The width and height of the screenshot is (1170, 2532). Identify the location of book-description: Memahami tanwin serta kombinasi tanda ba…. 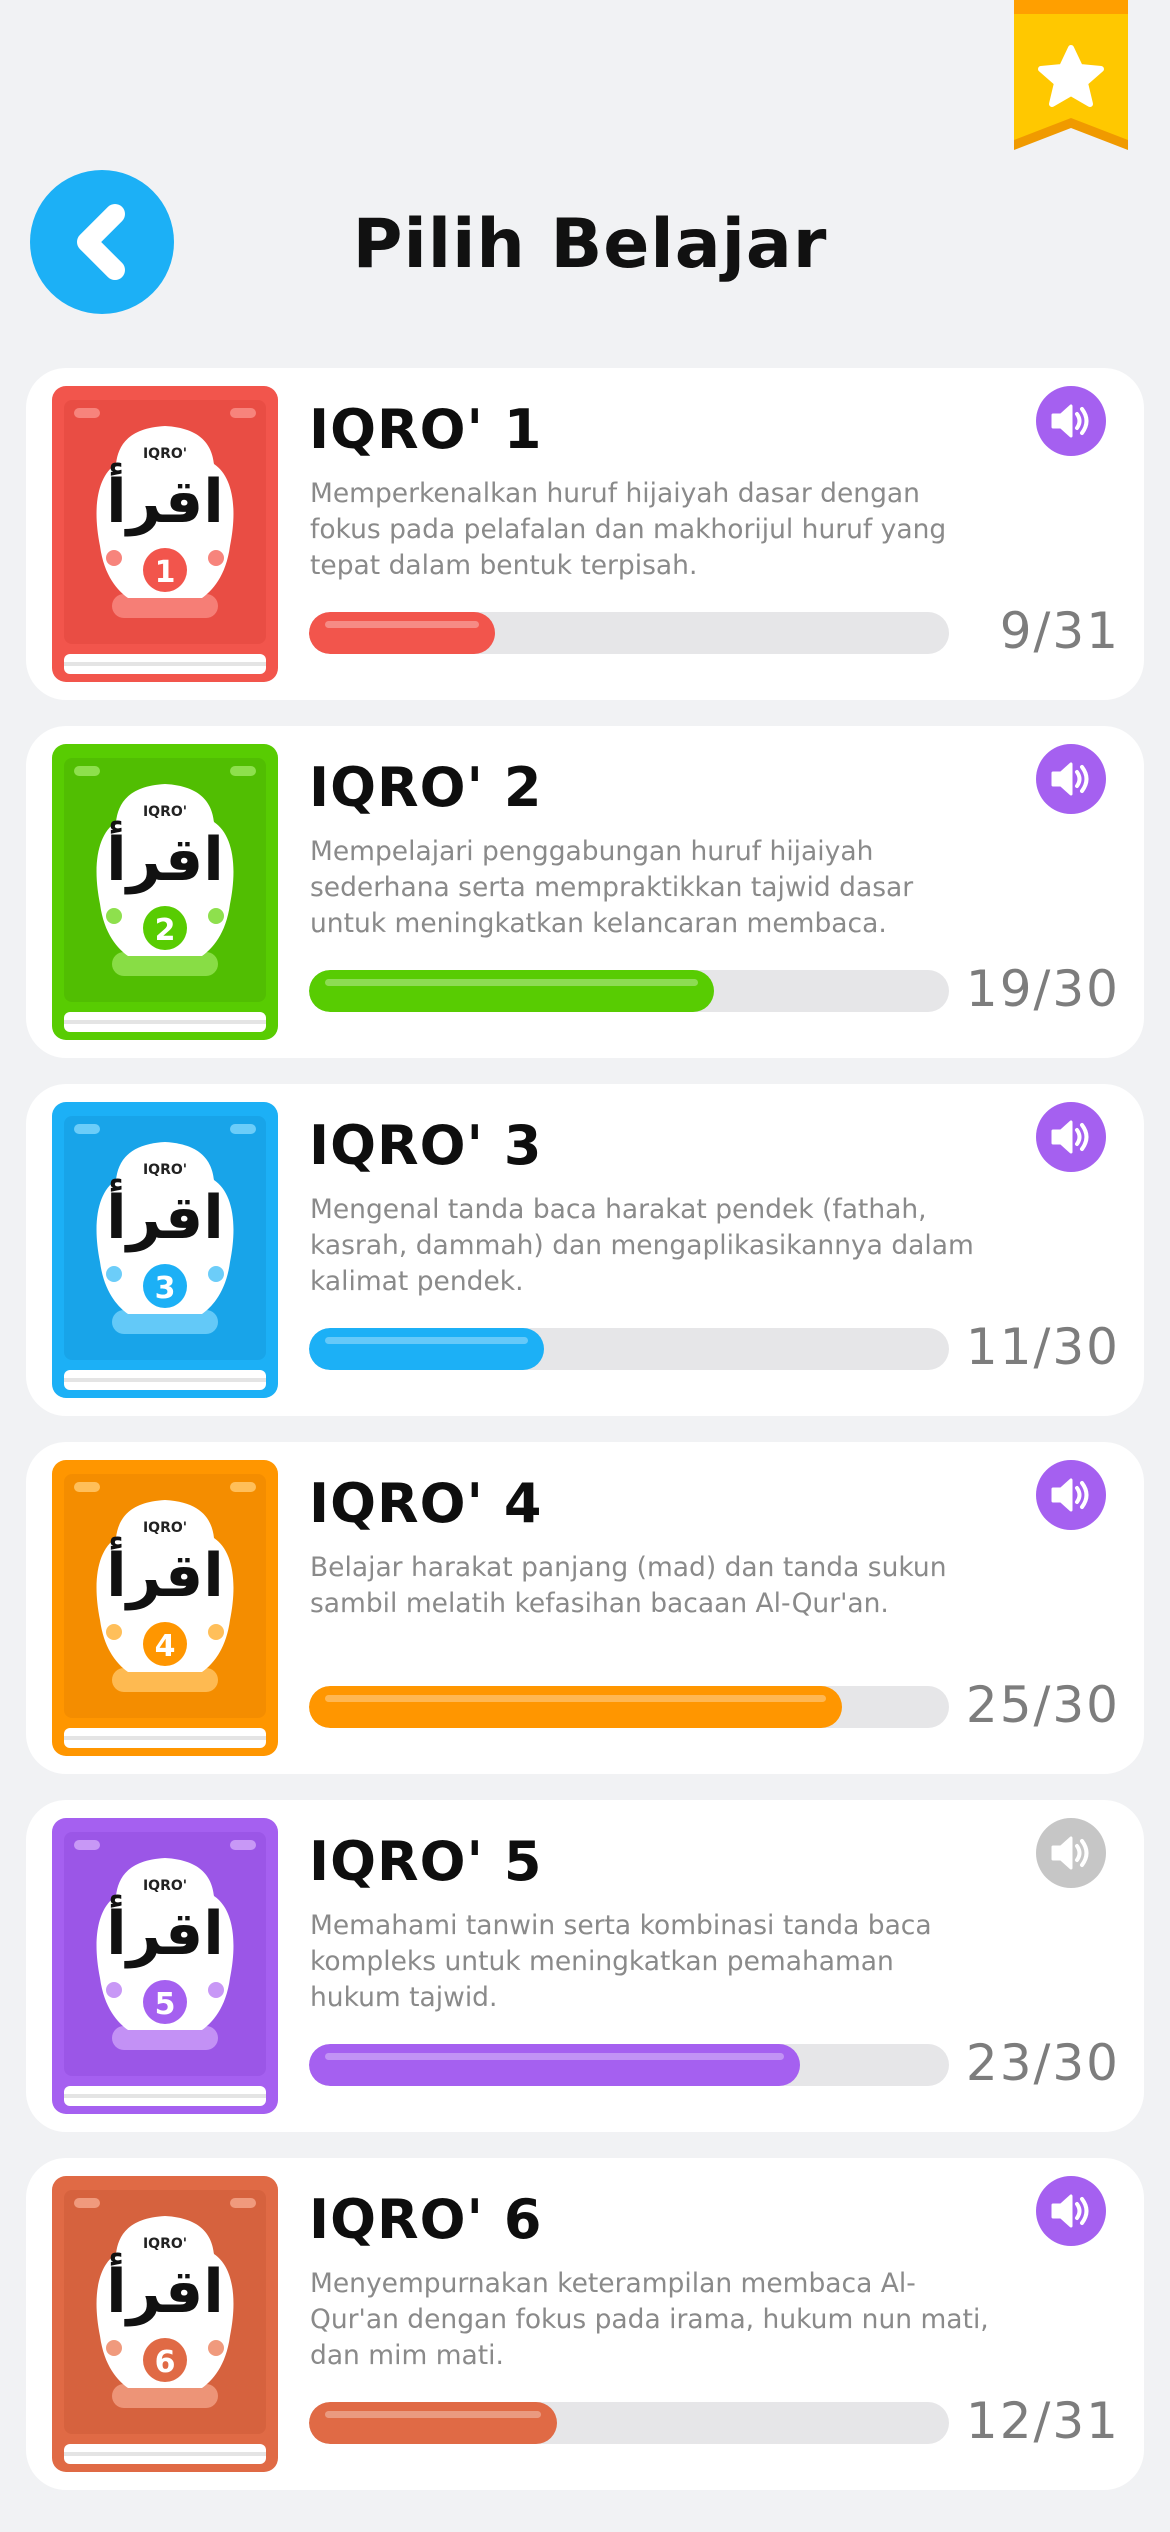
(621, 1961).